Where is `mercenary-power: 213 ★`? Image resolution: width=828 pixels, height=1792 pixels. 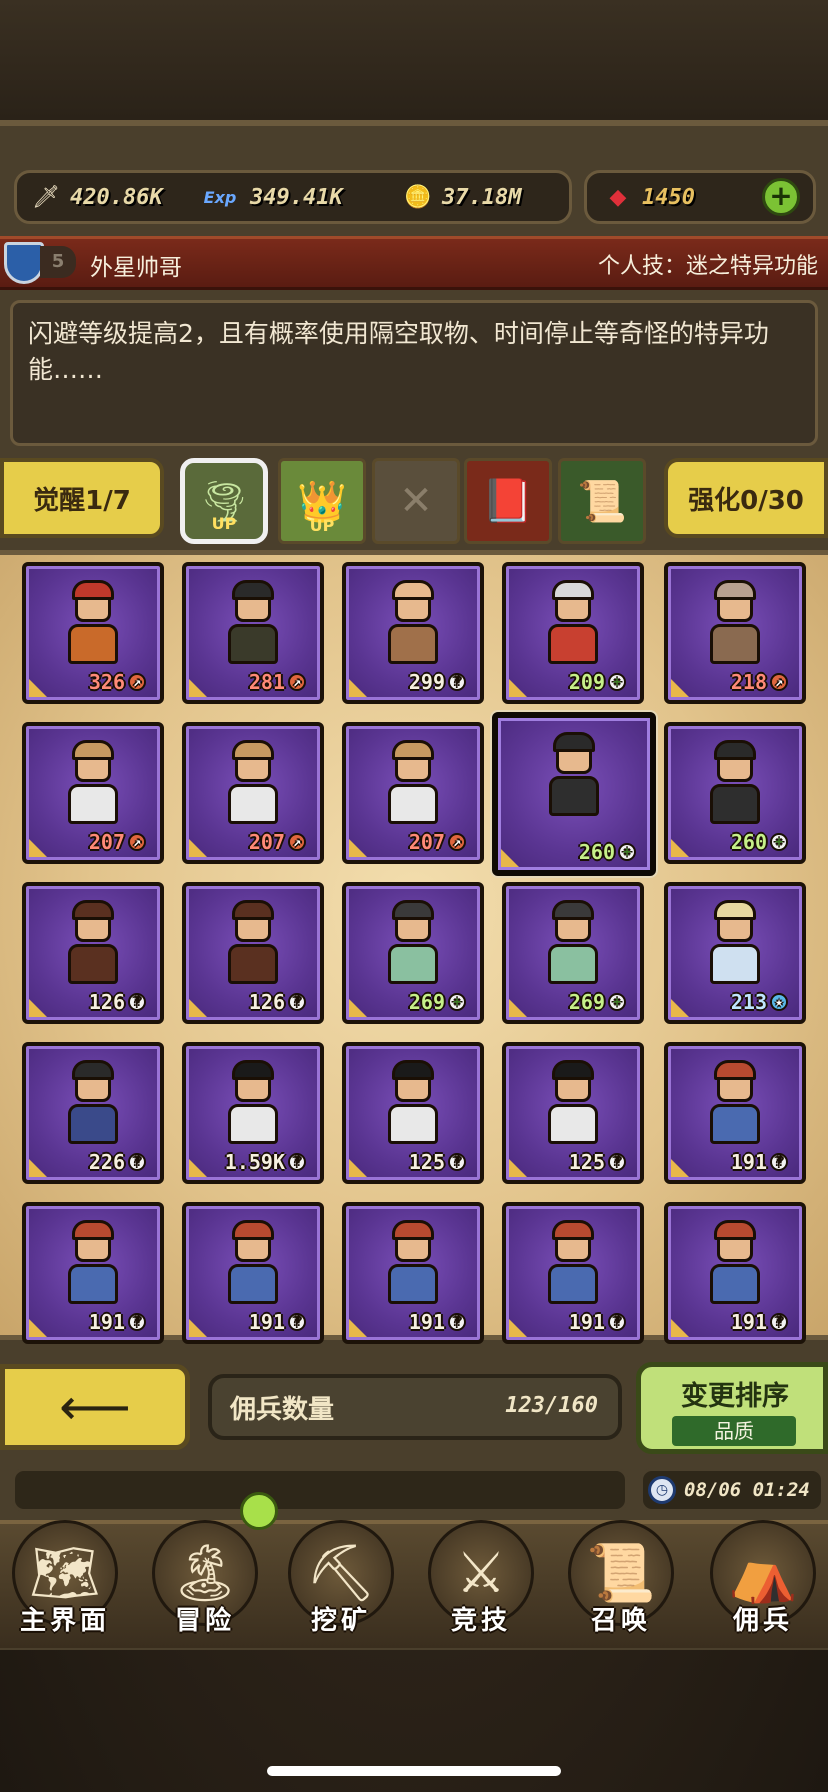
mercenary-power: 213 ★ is located at coordinates (759, 1002).